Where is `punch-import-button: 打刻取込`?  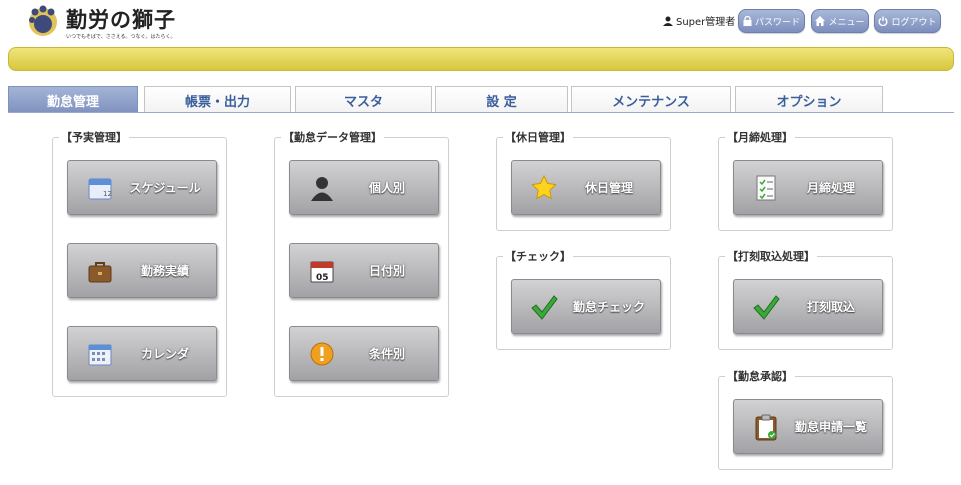
punch-import-button: 打刻取込 is located at coordinates (808, 306).